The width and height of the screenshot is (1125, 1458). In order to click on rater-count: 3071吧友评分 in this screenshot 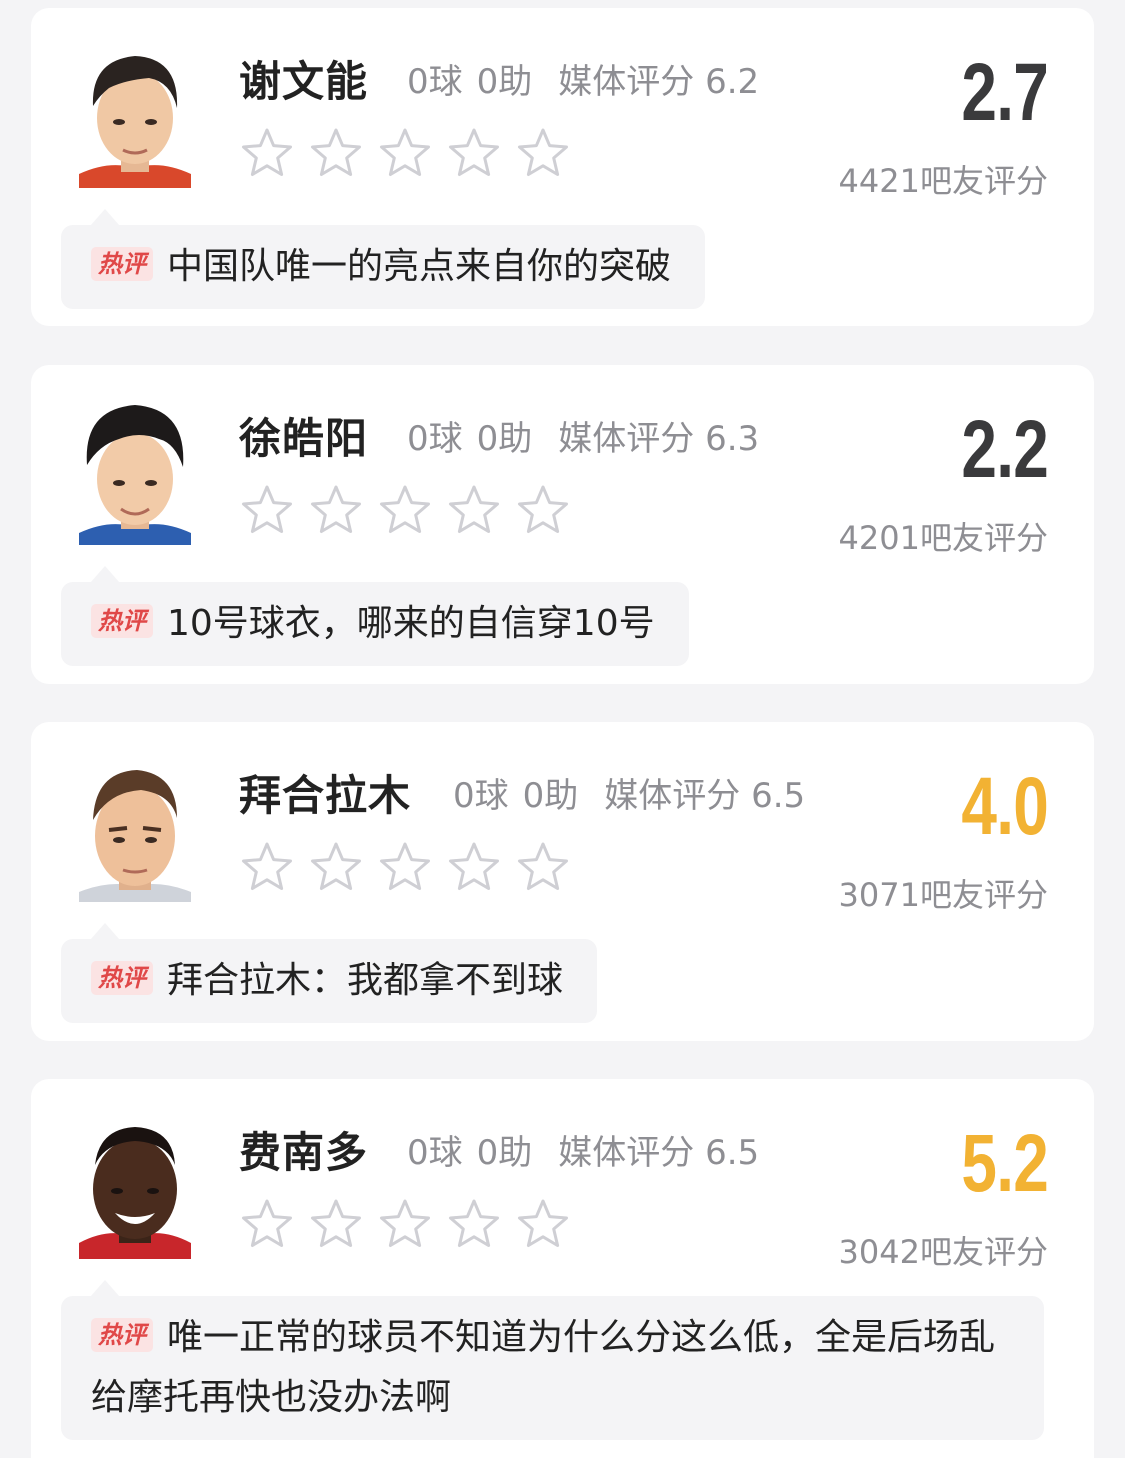, I will do `click(943, 895)`.